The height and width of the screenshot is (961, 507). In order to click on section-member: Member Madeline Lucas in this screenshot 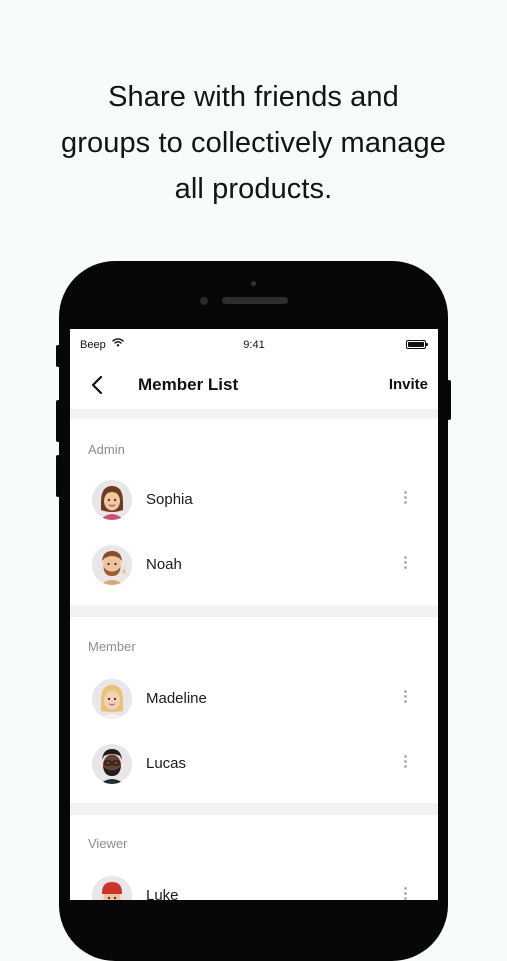, I will do `click(254, 710)`.